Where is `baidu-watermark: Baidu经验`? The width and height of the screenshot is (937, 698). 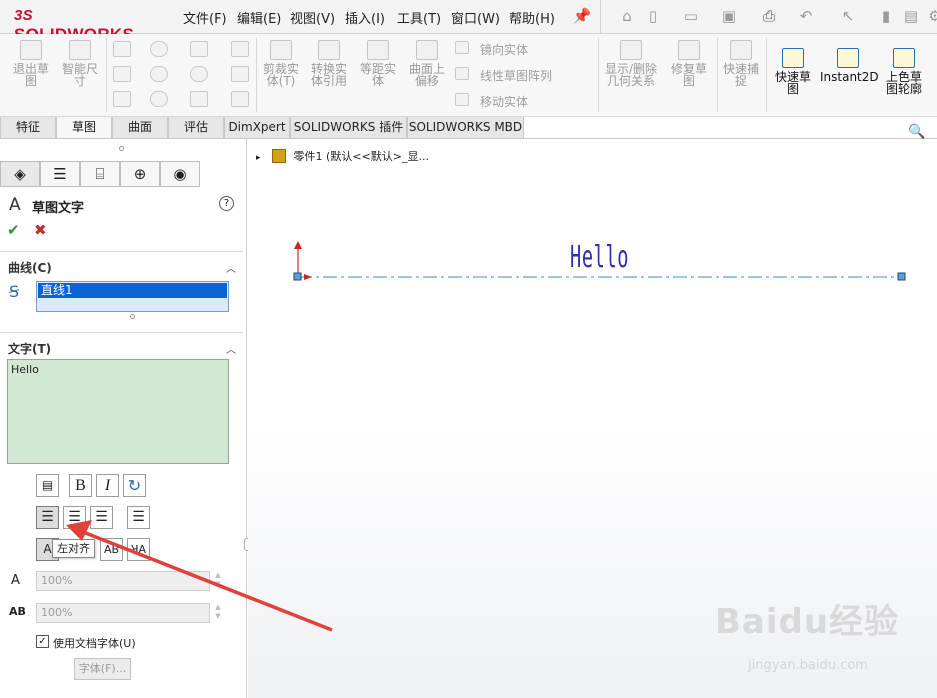
baidu-watermark: Baidu经验 is located at coordinates (807, 622).